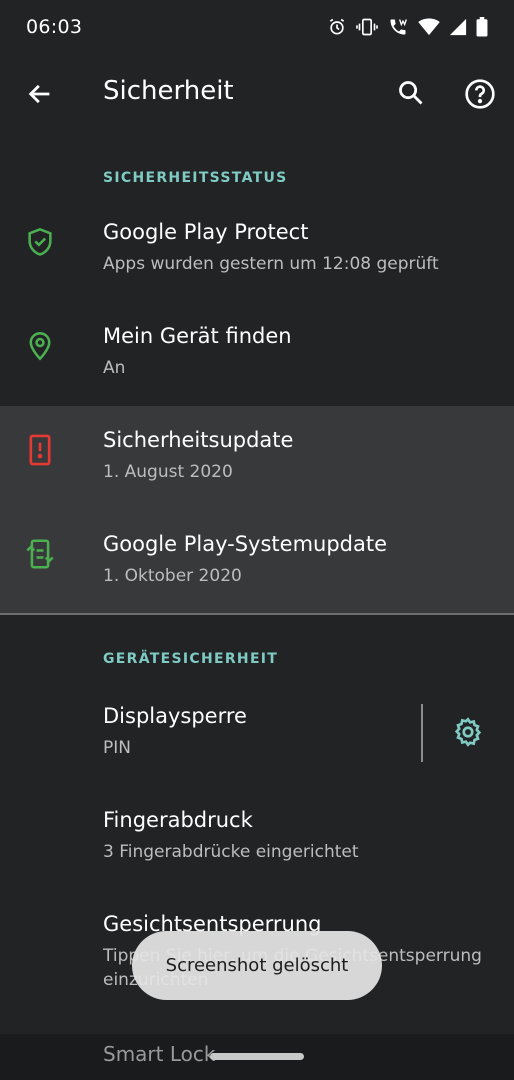 The image size is (514, 1080). I want to click on vibrate-icon, so click(367, 27).